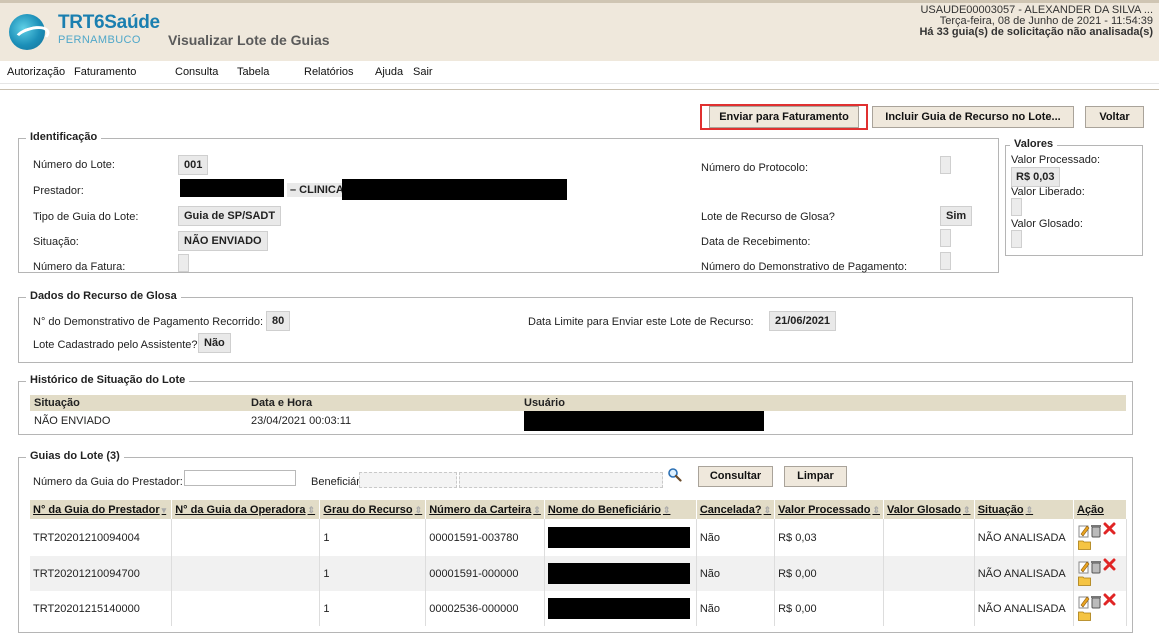 The height and width of the screenshot is (637, 1159). What do you see at coordinates (1100, 509) in the screenshot?
I see `col-action: Ação` at bounding box center [1100, 509].